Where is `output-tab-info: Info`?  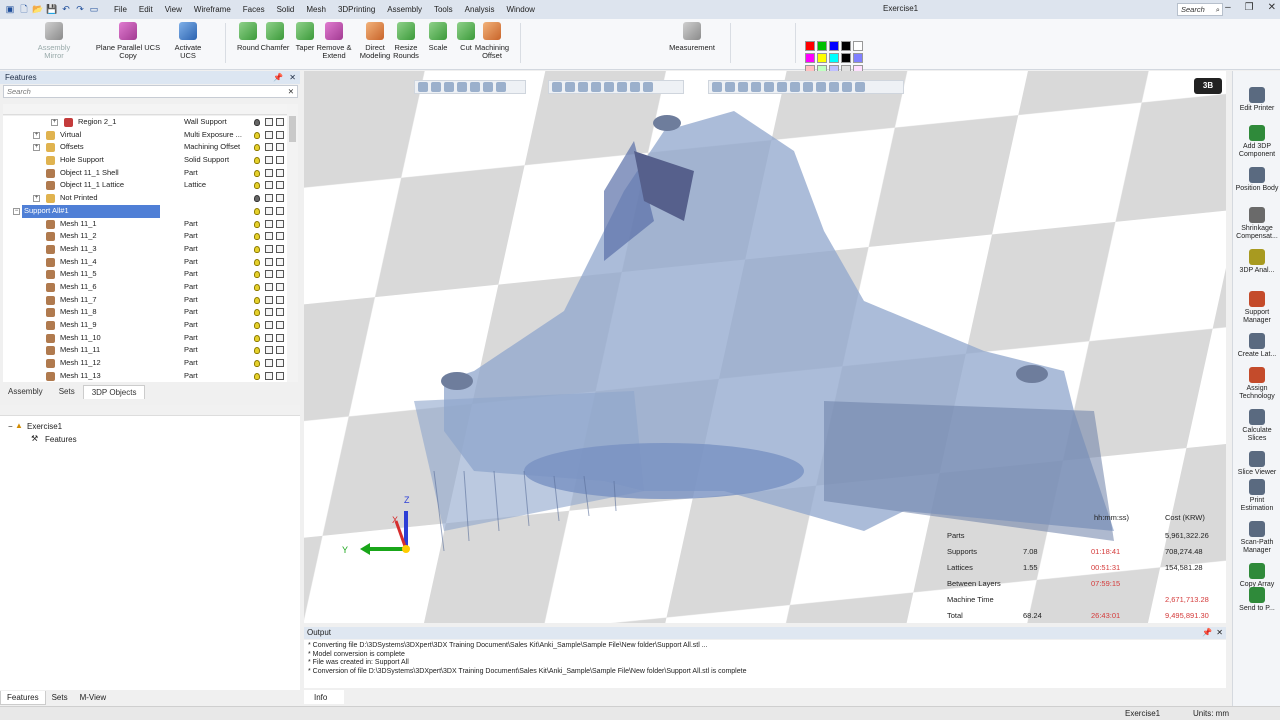 output-tab-info: Info is located at coordinates (324, 697).